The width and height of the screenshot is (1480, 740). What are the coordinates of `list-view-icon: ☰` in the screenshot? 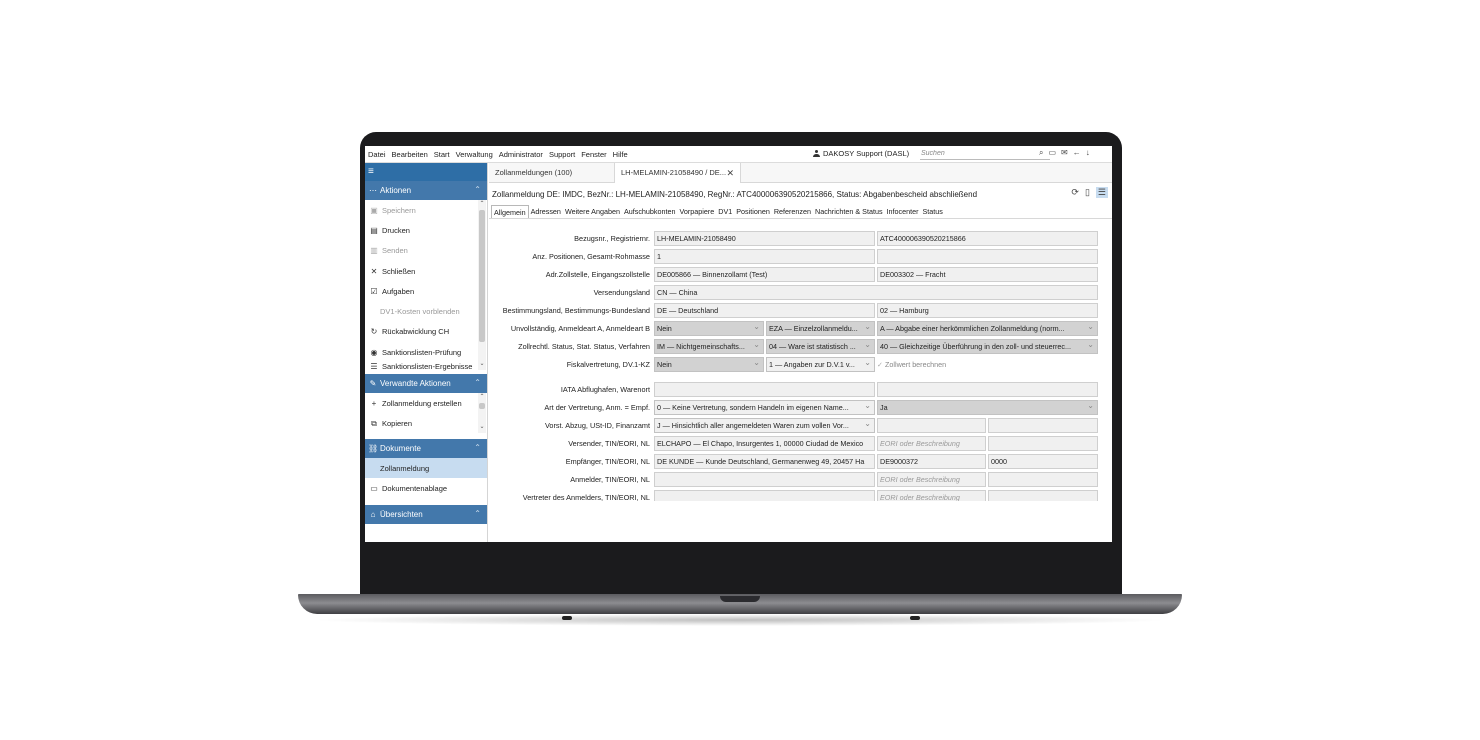 It's located at (1101, 192).